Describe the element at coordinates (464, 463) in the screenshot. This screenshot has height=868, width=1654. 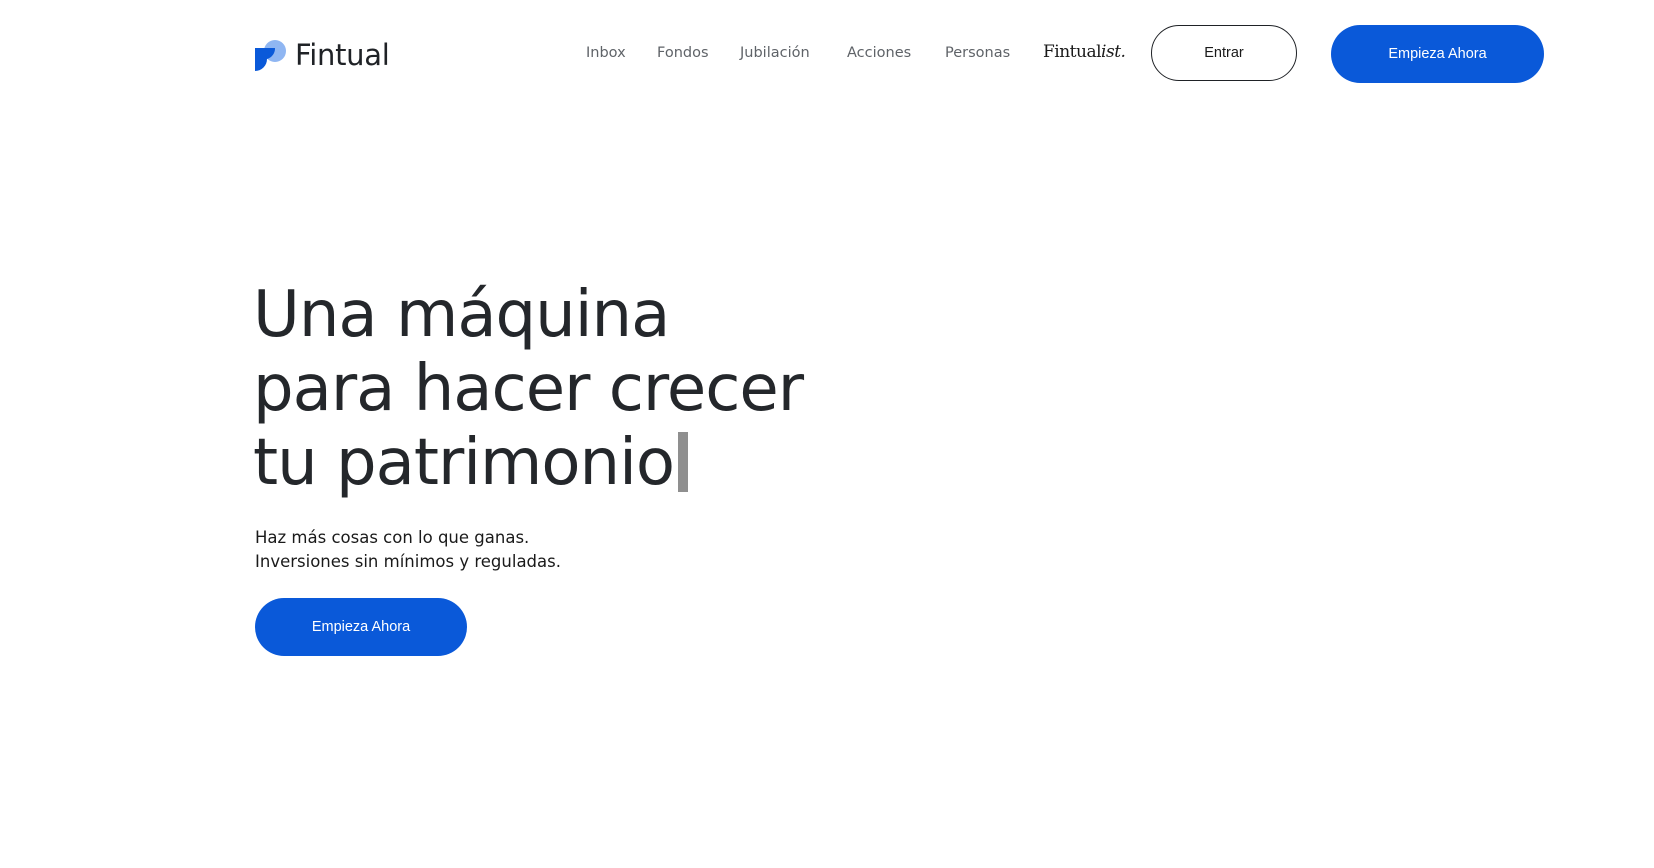
I see `hero-title-line-3-text: tu patrimonio` at that location.